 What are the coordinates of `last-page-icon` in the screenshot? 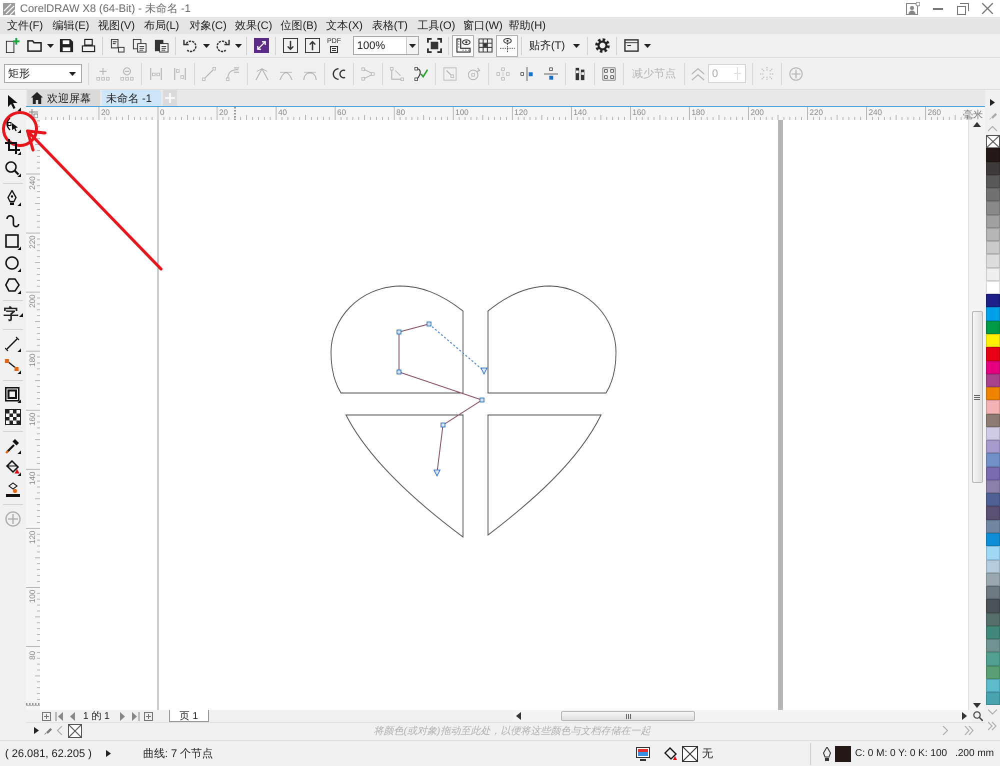 It's located at (135, 716).